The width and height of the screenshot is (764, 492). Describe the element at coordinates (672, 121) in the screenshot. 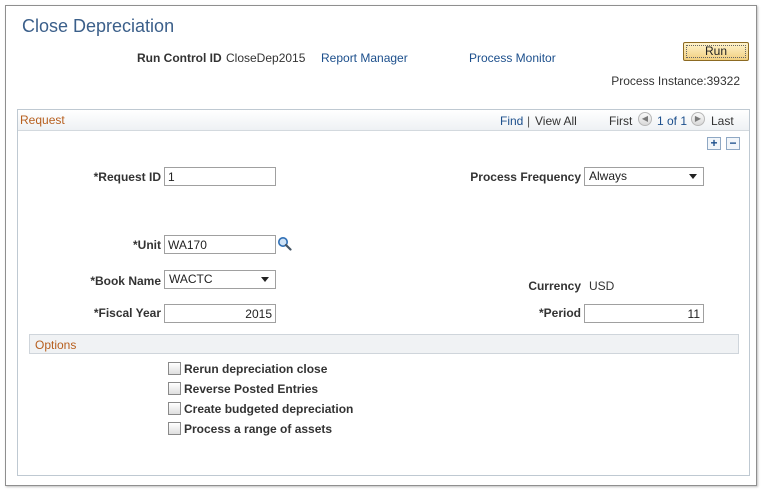

I see `row-count: 1 of 1` at that location.